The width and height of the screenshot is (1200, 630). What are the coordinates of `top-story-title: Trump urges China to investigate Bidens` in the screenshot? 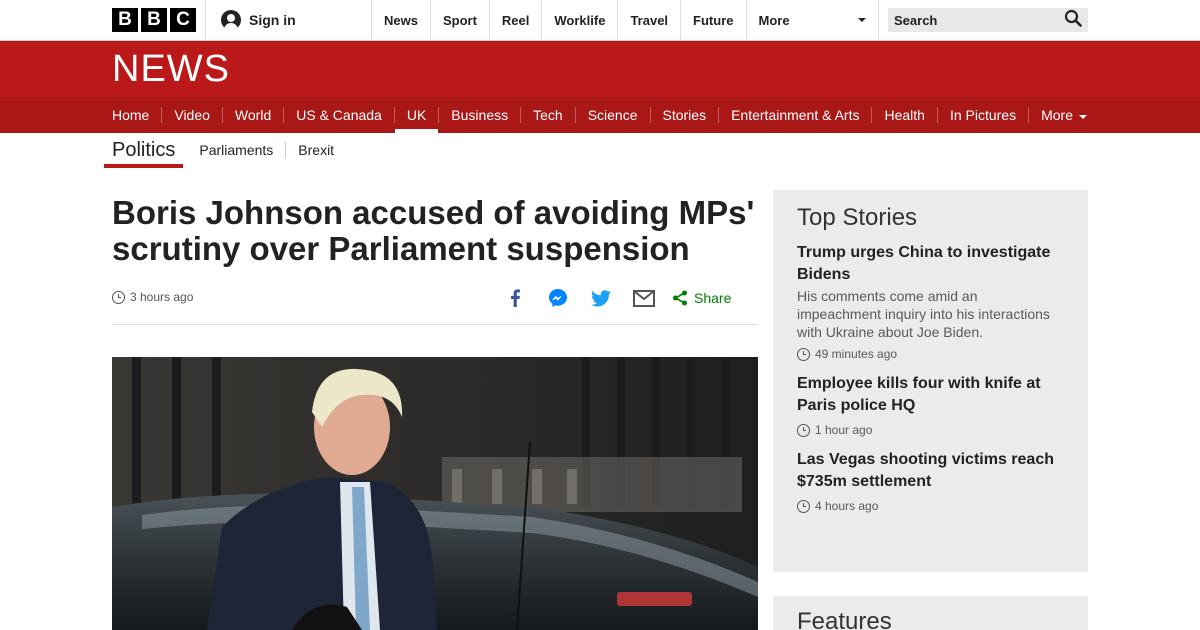 It's located at (930, 264).